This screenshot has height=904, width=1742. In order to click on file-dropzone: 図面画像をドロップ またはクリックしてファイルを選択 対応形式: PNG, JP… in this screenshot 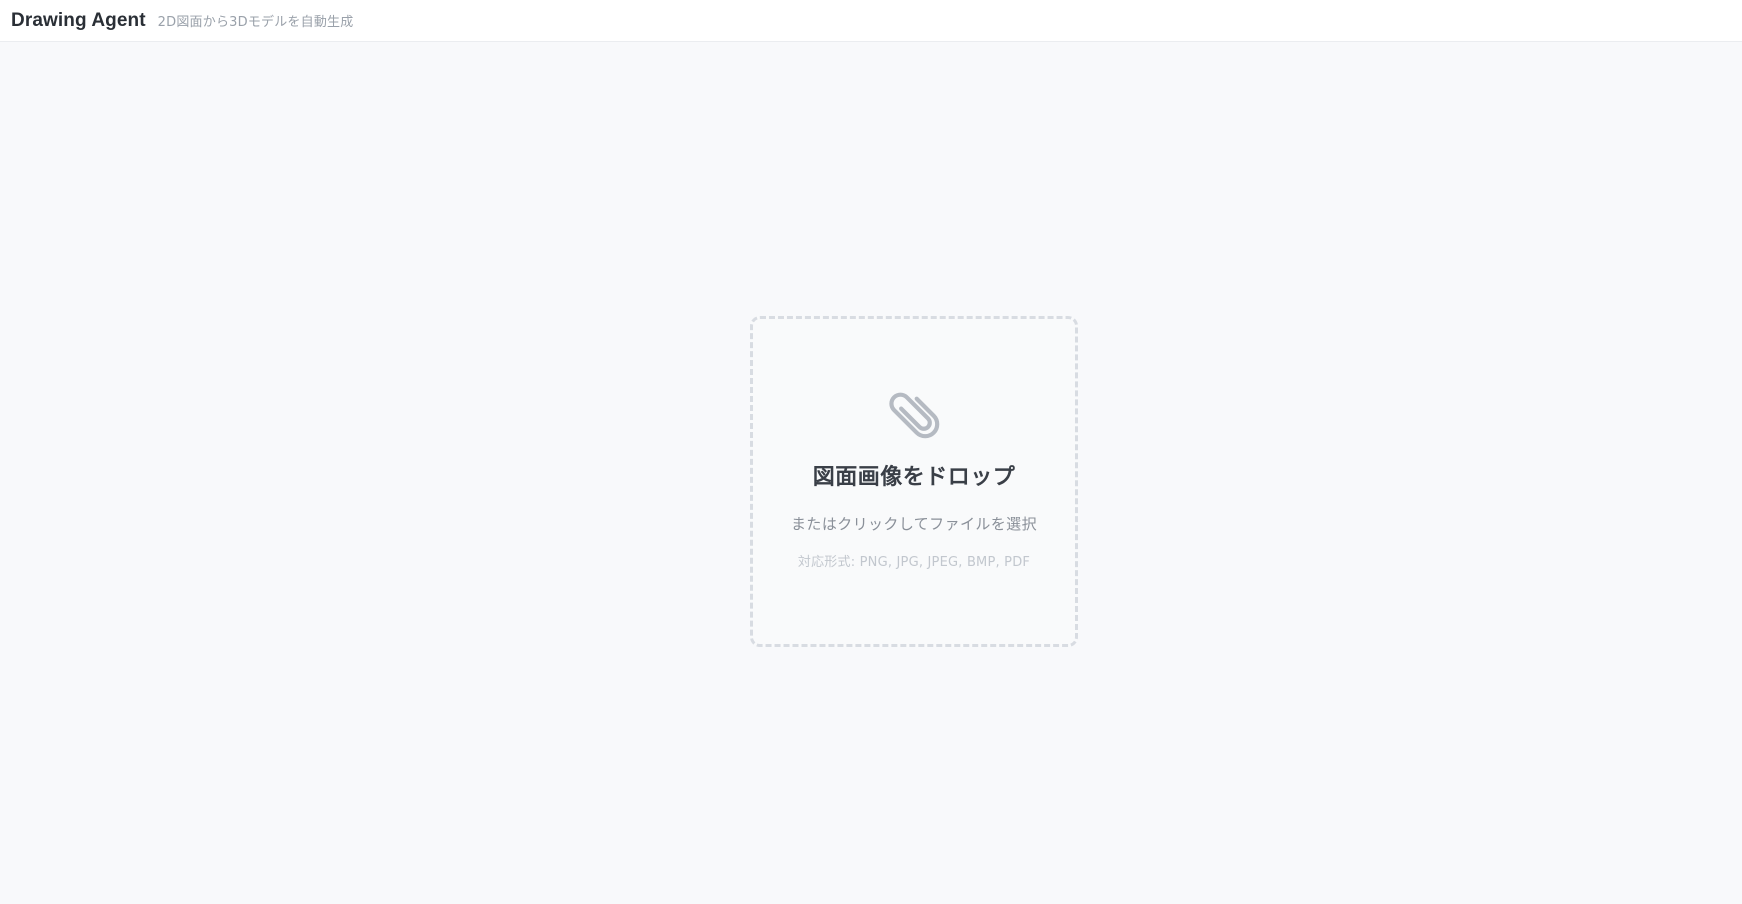, I will do `click(914, 481)`.